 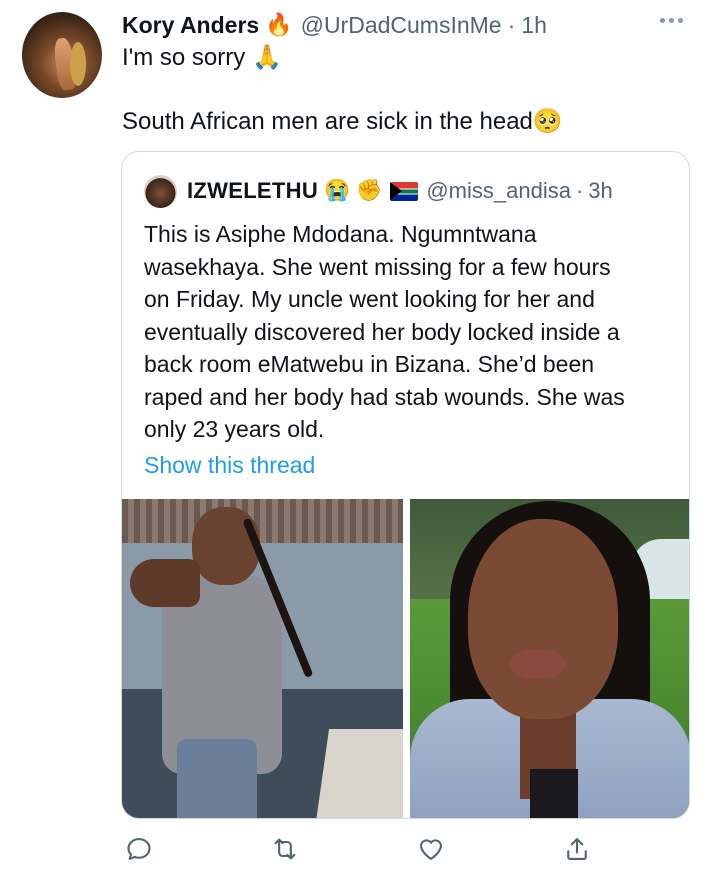 I want to click on photo-person-hand, so click(x=165, y=583).